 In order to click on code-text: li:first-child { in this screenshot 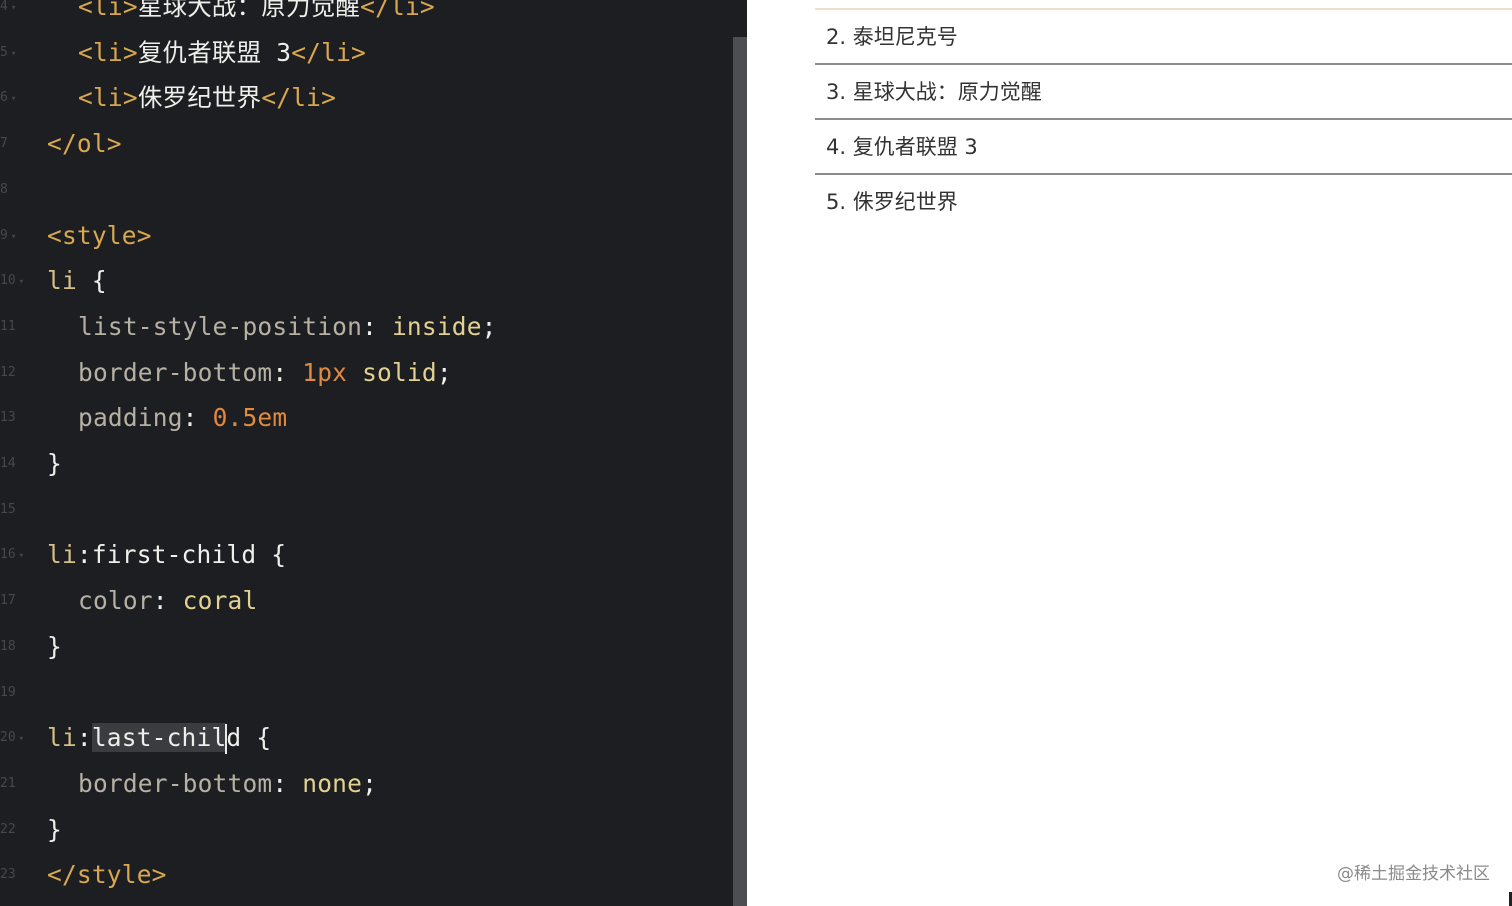, I will do `click(166, 555)`.